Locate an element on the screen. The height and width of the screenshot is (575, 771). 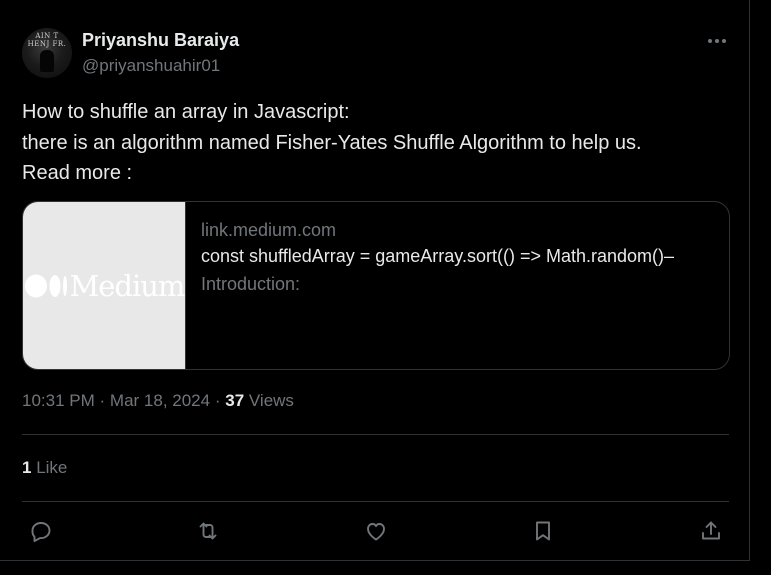
views-count: 37 is located at coordinates (235, 400).